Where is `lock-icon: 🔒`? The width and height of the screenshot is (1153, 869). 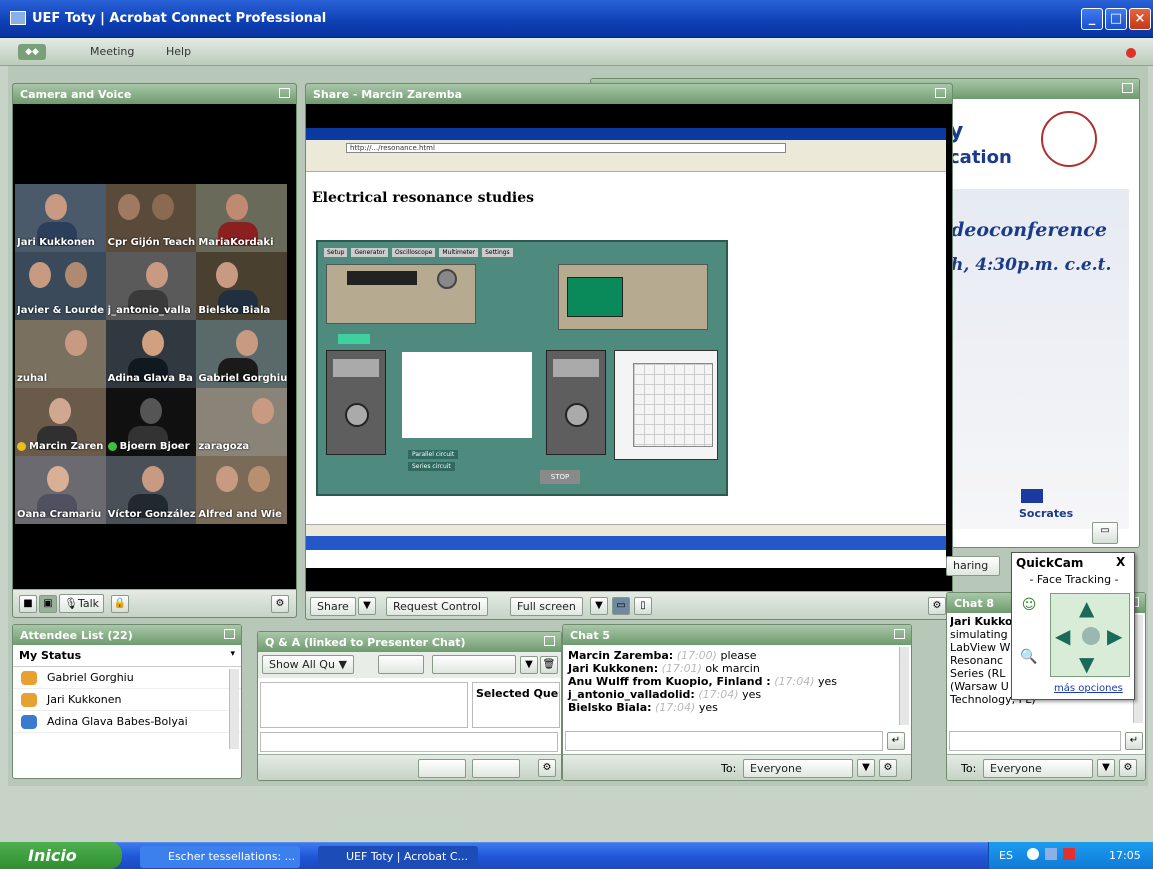
lock-icon: 🔒 is located at coordinates (120, 604).